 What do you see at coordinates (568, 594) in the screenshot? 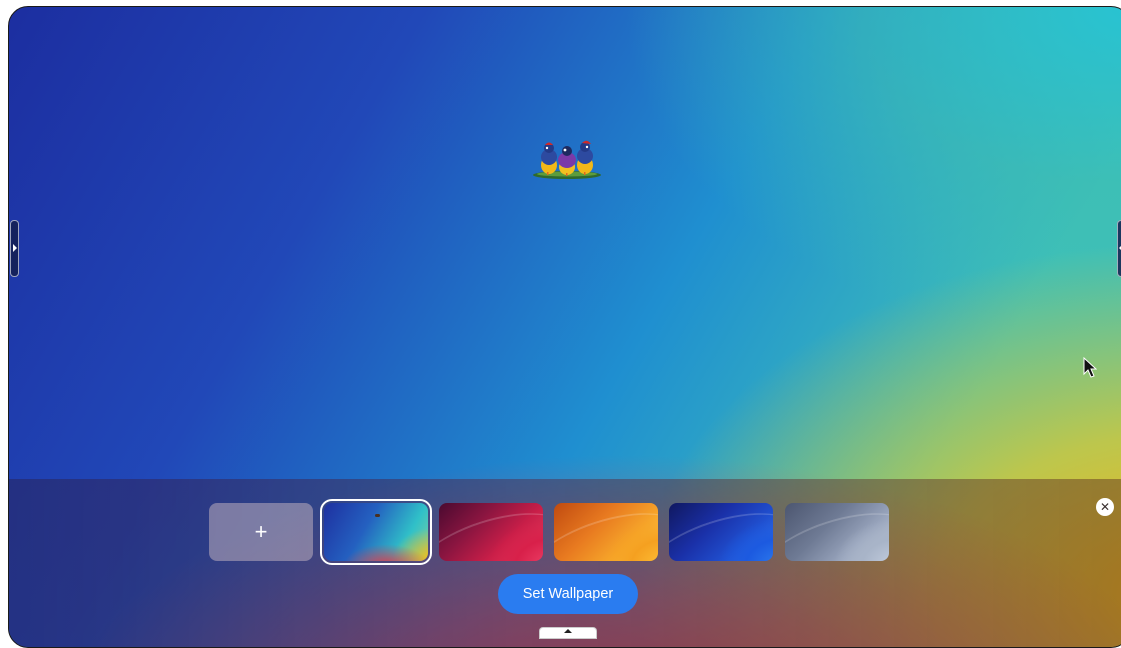
I see `set-wallpaper-button: Set Wallpaper` at bounding box center [568, 594].